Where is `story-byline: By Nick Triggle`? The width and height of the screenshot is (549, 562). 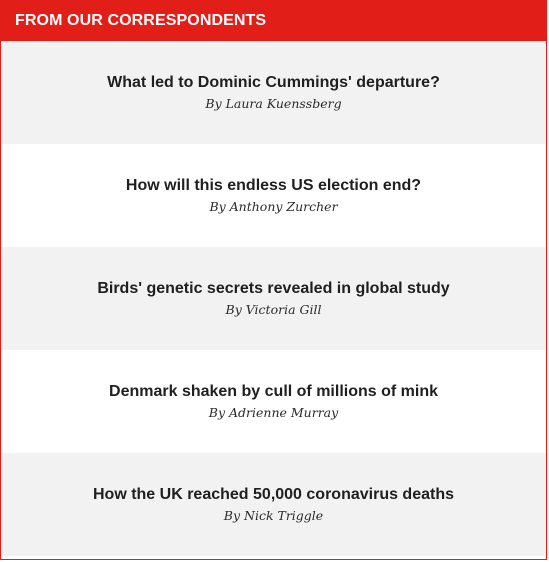
story-byline: By Nick Triggle is located at coordinates (273, 515).